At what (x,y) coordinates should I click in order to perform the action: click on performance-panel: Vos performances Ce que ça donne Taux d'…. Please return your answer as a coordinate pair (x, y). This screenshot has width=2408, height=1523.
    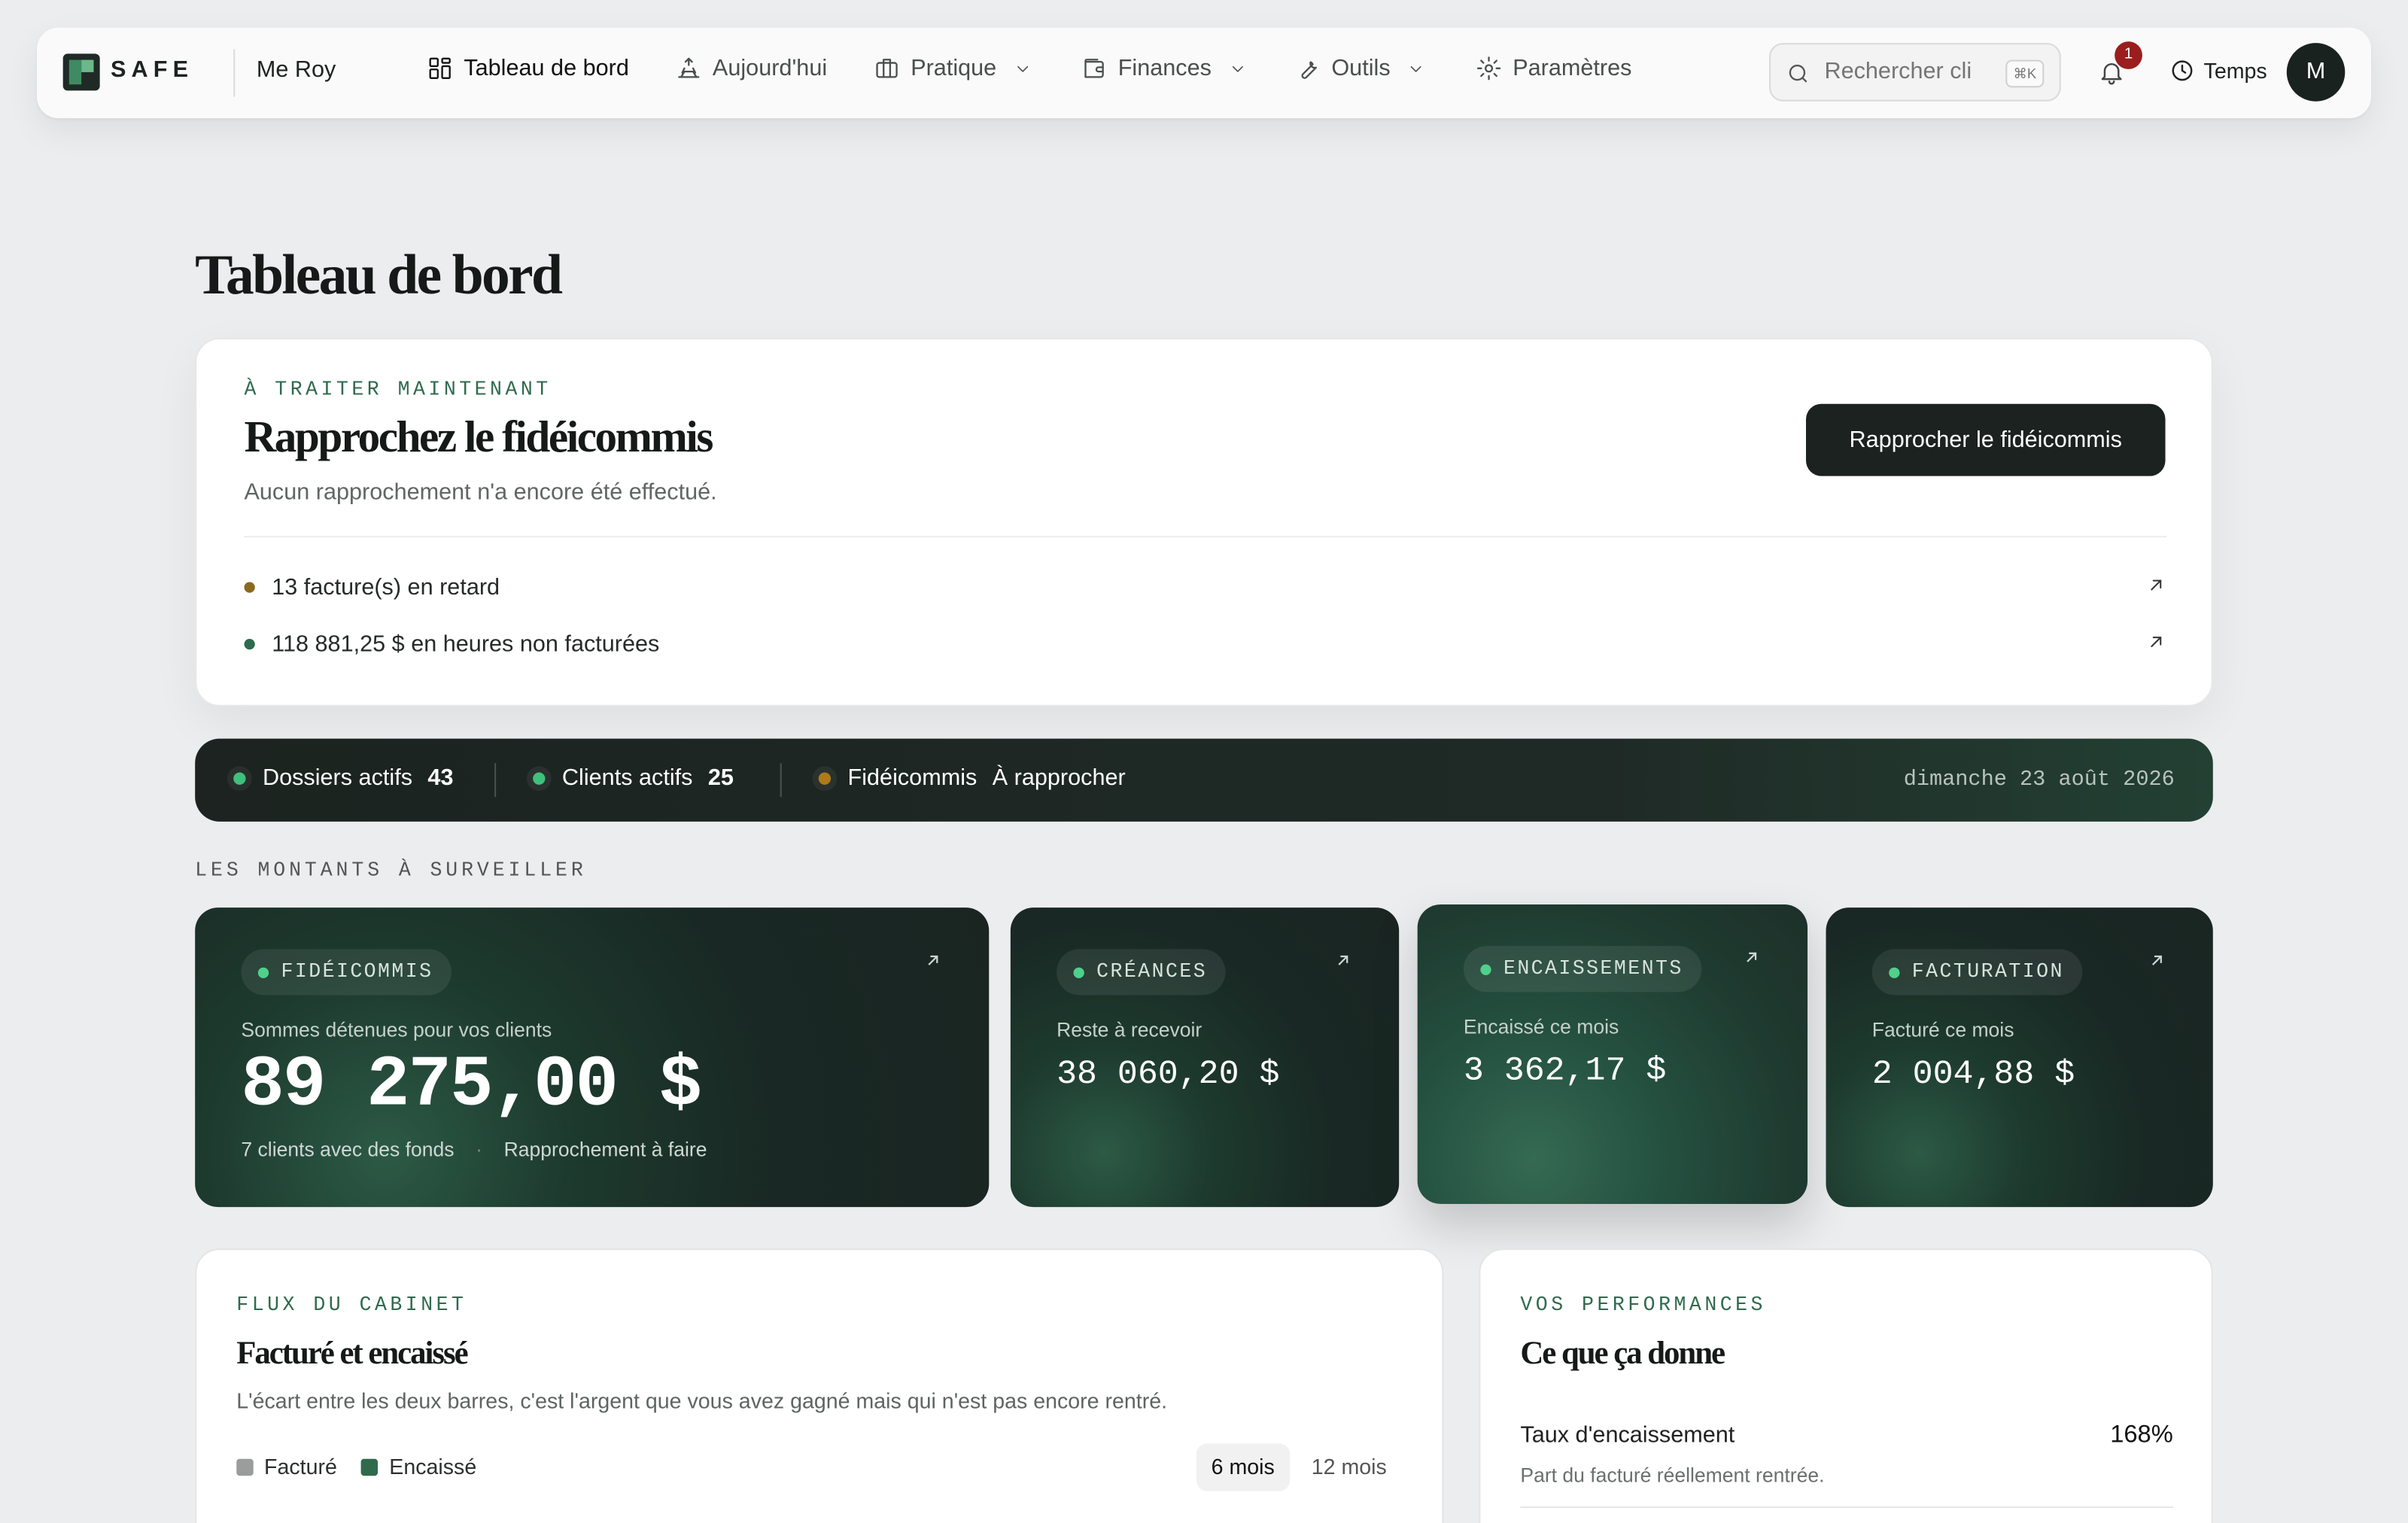
    Looking at the image, I should click on (1846, 1385).